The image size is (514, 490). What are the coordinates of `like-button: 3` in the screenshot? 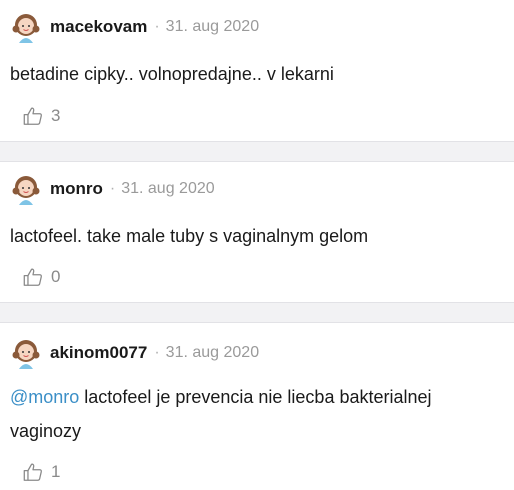 It's located at (41, 116).